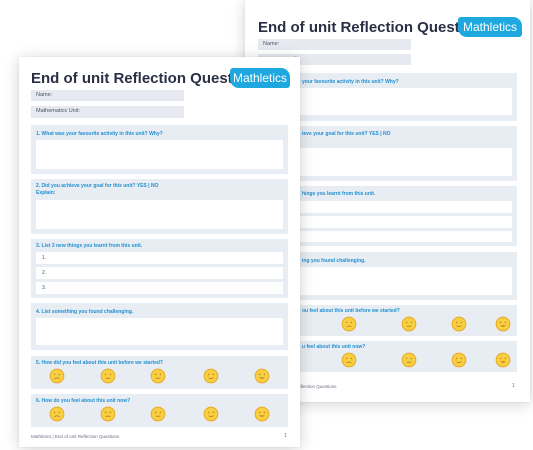  I want to click on question-4-label: 4. List something you found challenging., so click(85, 312).